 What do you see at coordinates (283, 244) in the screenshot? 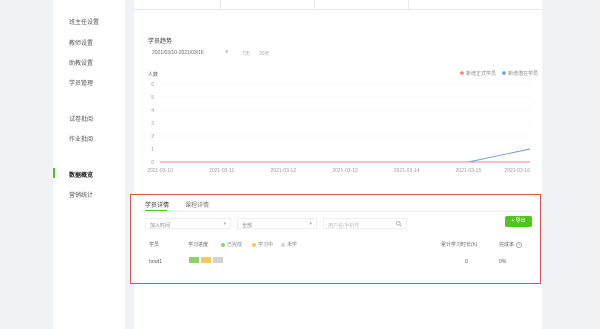
I see `not-started-dot-icon` at bounding box center [283, 244].